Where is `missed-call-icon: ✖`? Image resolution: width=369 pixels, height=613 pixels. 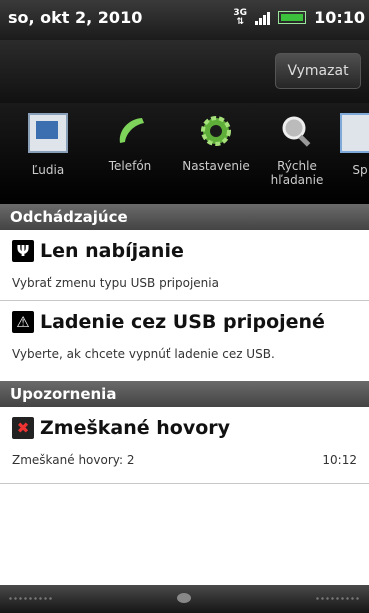
missed-call-icon: ✖ is located at coordinates (23, 428).